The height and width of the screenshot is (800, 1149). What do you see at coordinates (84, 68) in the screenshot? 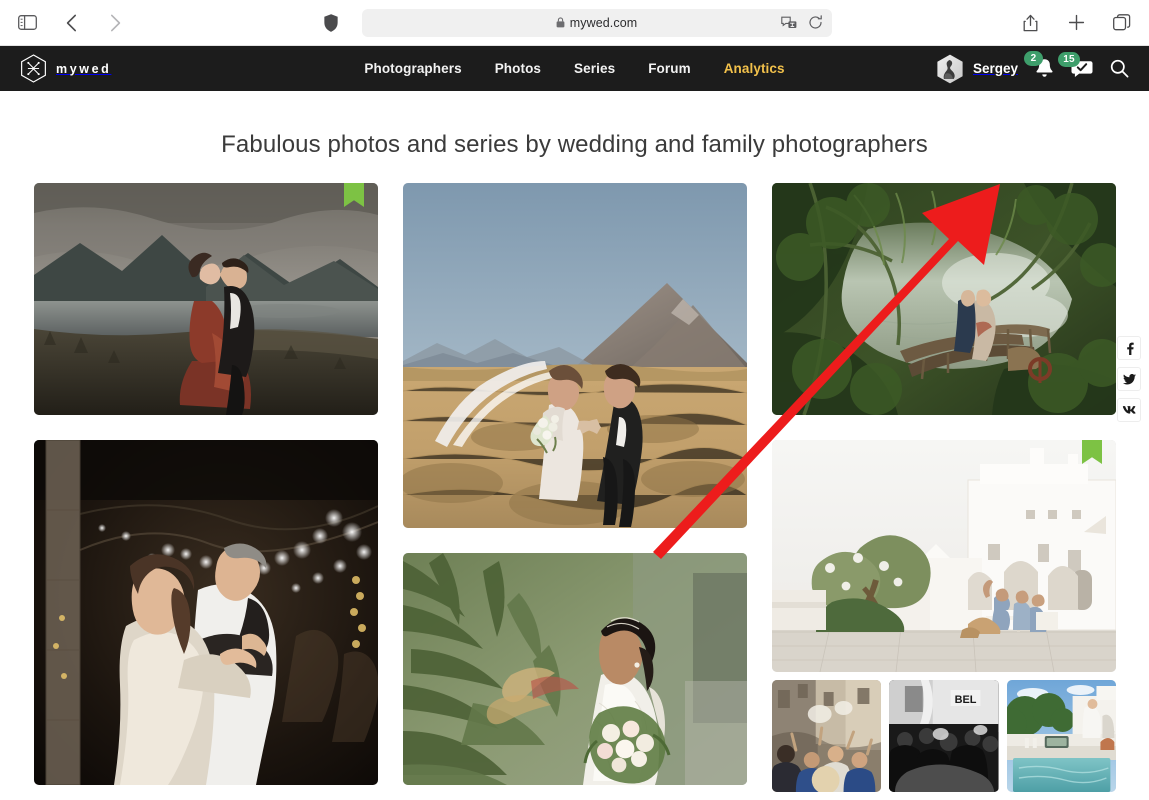
I see `brand-name: mywed` at bounding box center [84, 68].